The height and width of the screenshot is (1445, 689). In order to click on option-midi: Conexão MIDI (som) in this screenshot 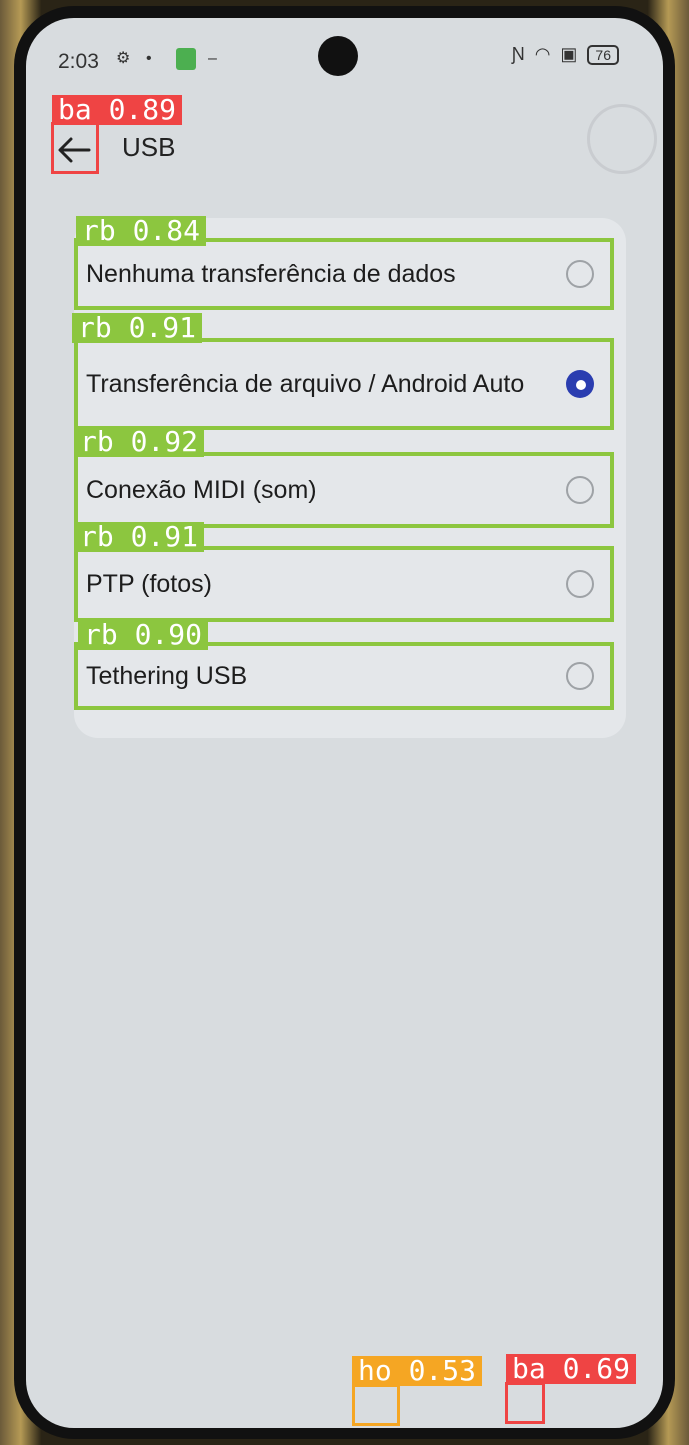, I will do `click(344, 490)`.